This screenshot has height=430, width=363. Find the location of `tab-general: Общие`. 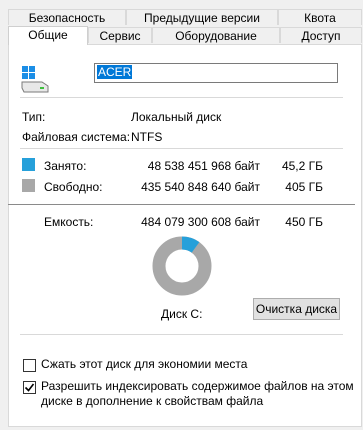

tab-general: Общие is located at coordinates (48, 35).